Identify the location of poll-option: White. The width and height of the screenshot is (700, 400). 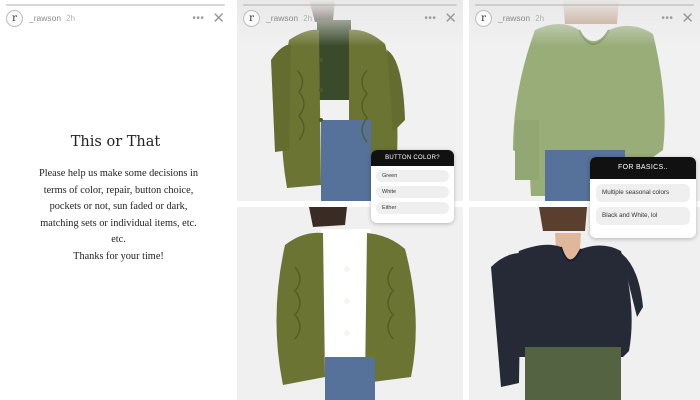
(412, 192).